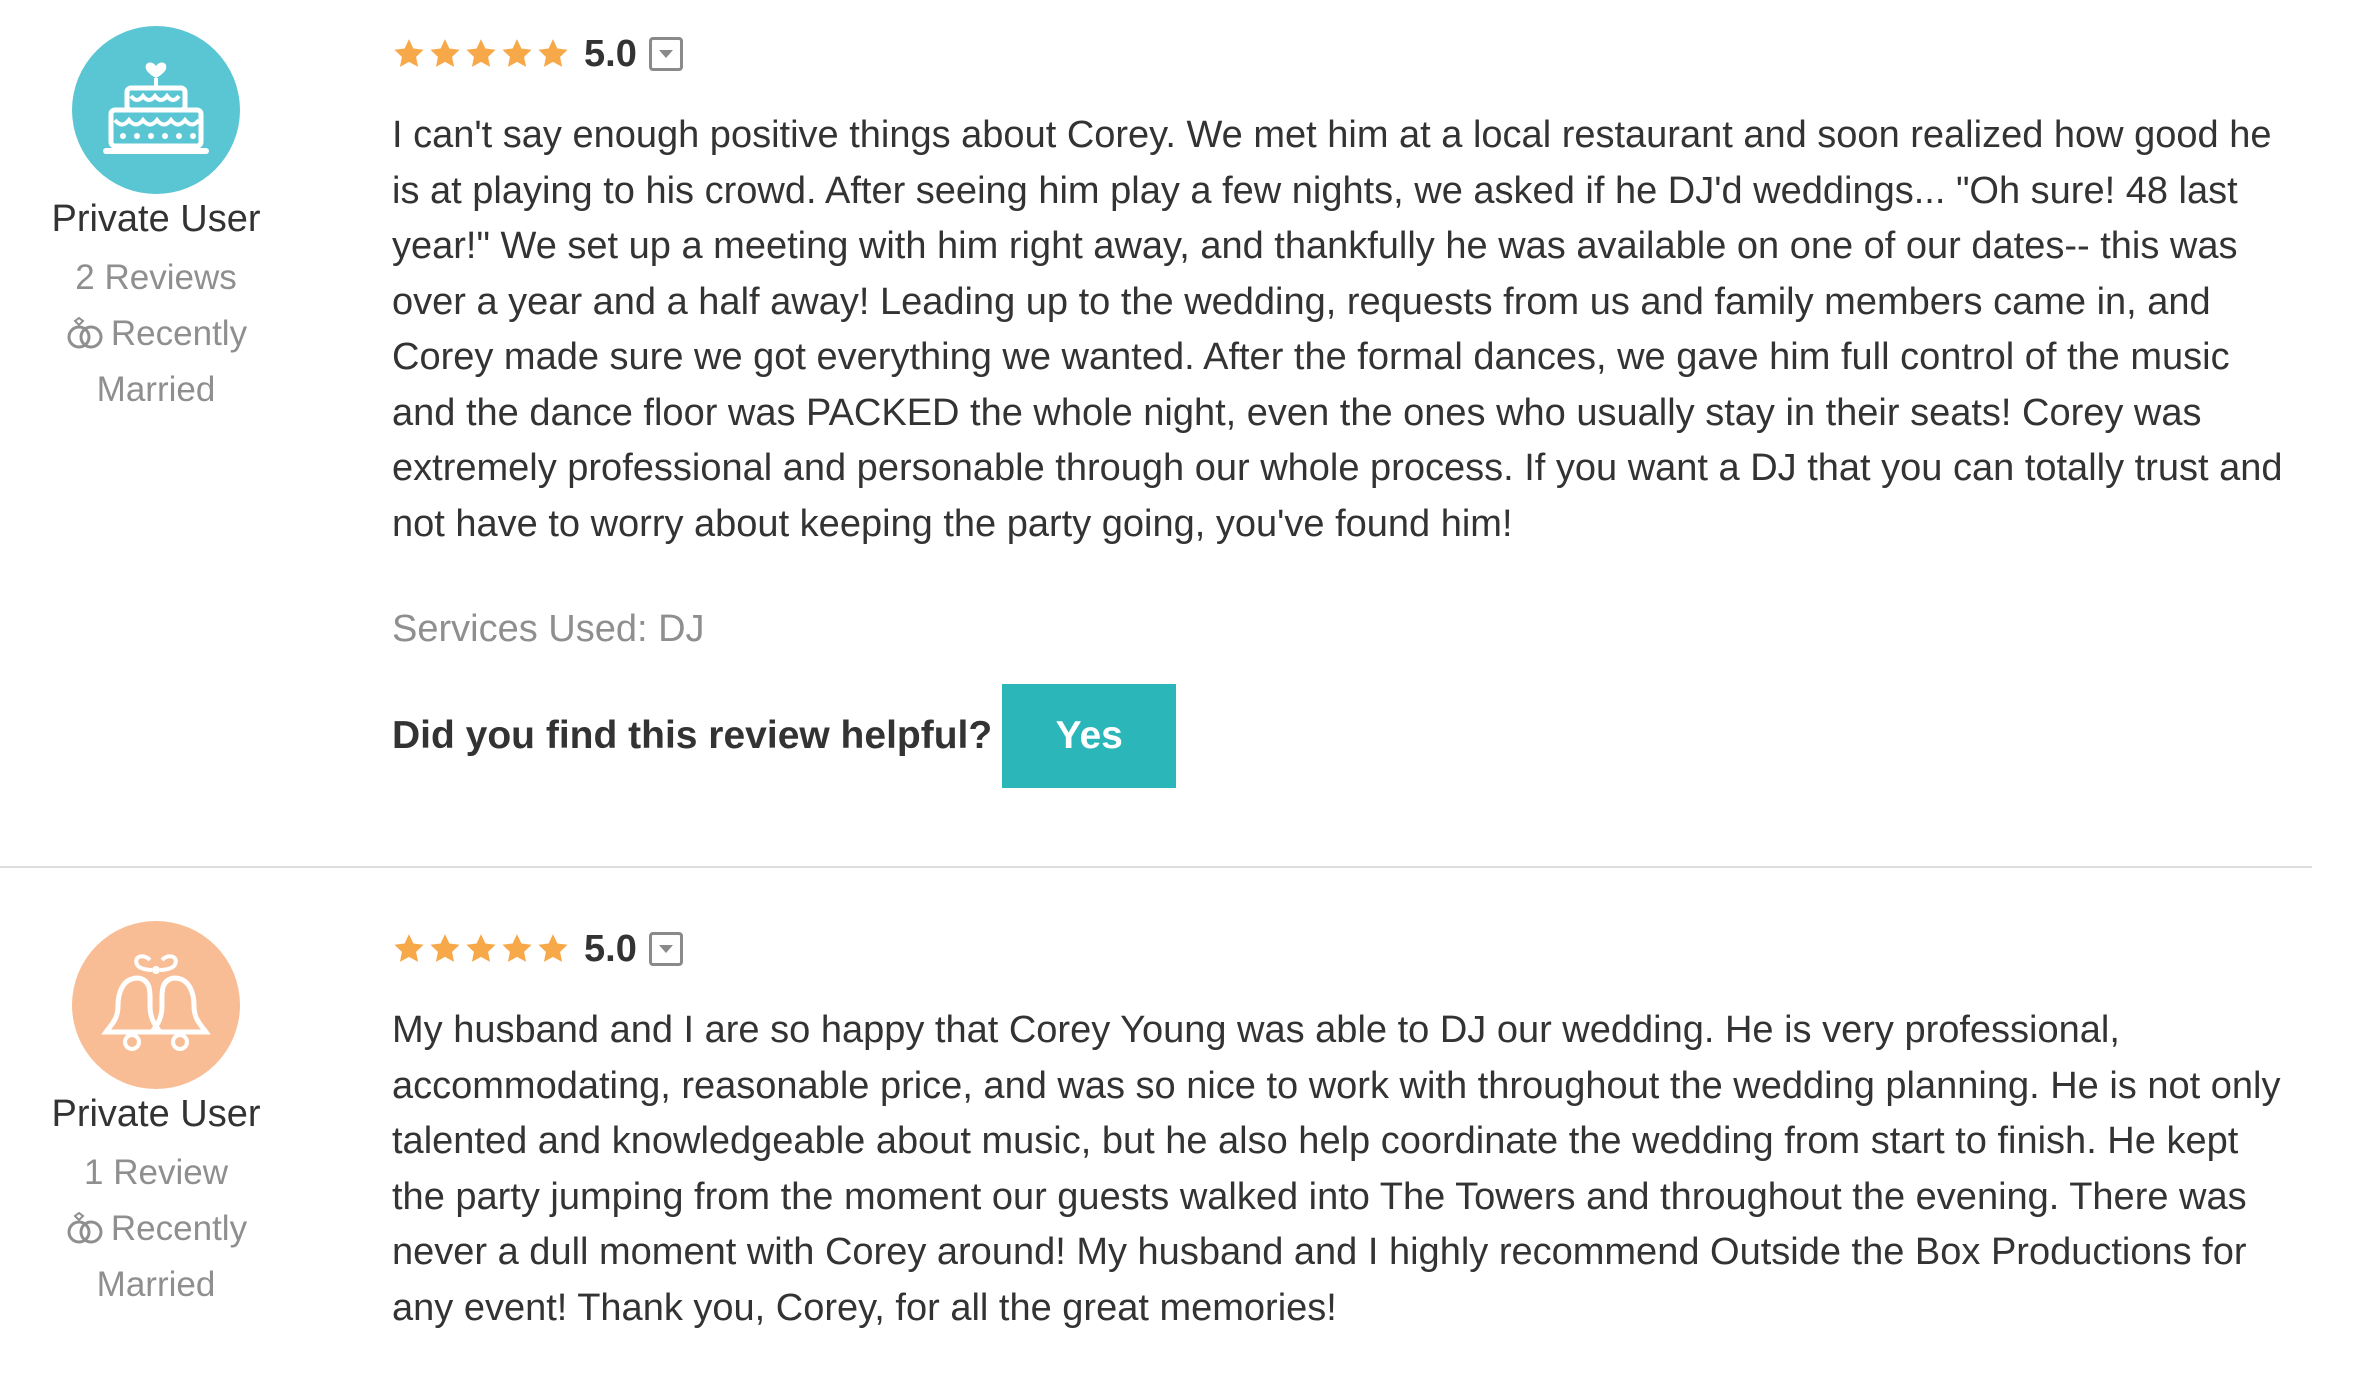  What do you see at coordinates (692, 735) in the screenshot?
I see `helpful-question: Did you find this review helpful?` at bounding box center [692, 735].